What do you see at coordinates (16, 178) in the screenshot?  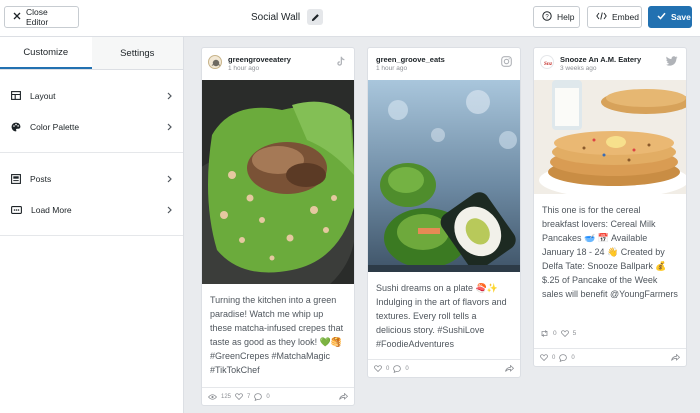 I see `posts-icon` at bounding box center [16, 178].